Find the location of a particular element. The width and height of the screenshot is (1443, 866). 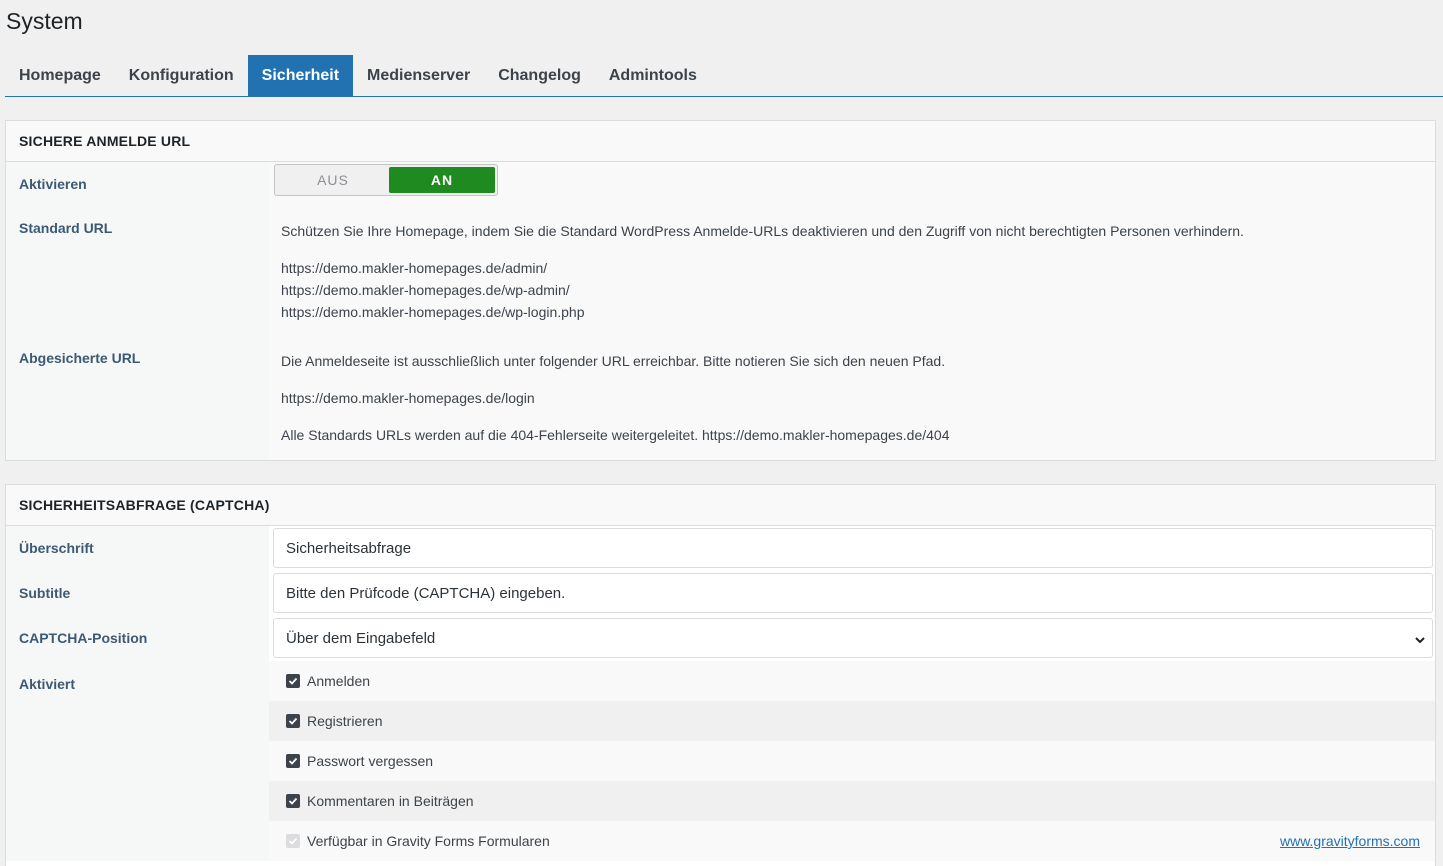

activate-row: Aktivieren AUS AN is located at coordinates (720, 184).